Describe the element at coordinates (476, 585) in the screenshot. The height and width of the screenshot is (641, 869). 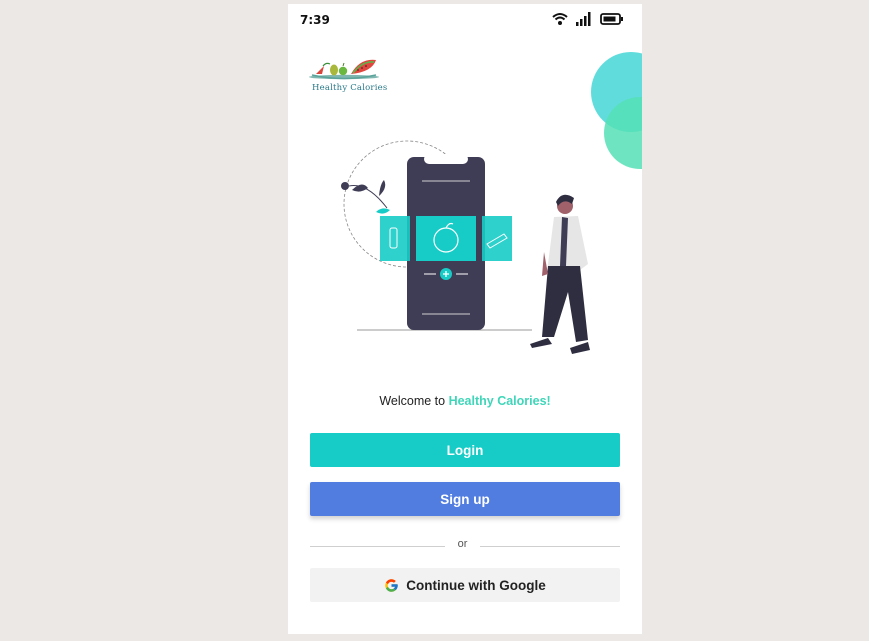
I see `google-button-label: Continue with Google` at that location.